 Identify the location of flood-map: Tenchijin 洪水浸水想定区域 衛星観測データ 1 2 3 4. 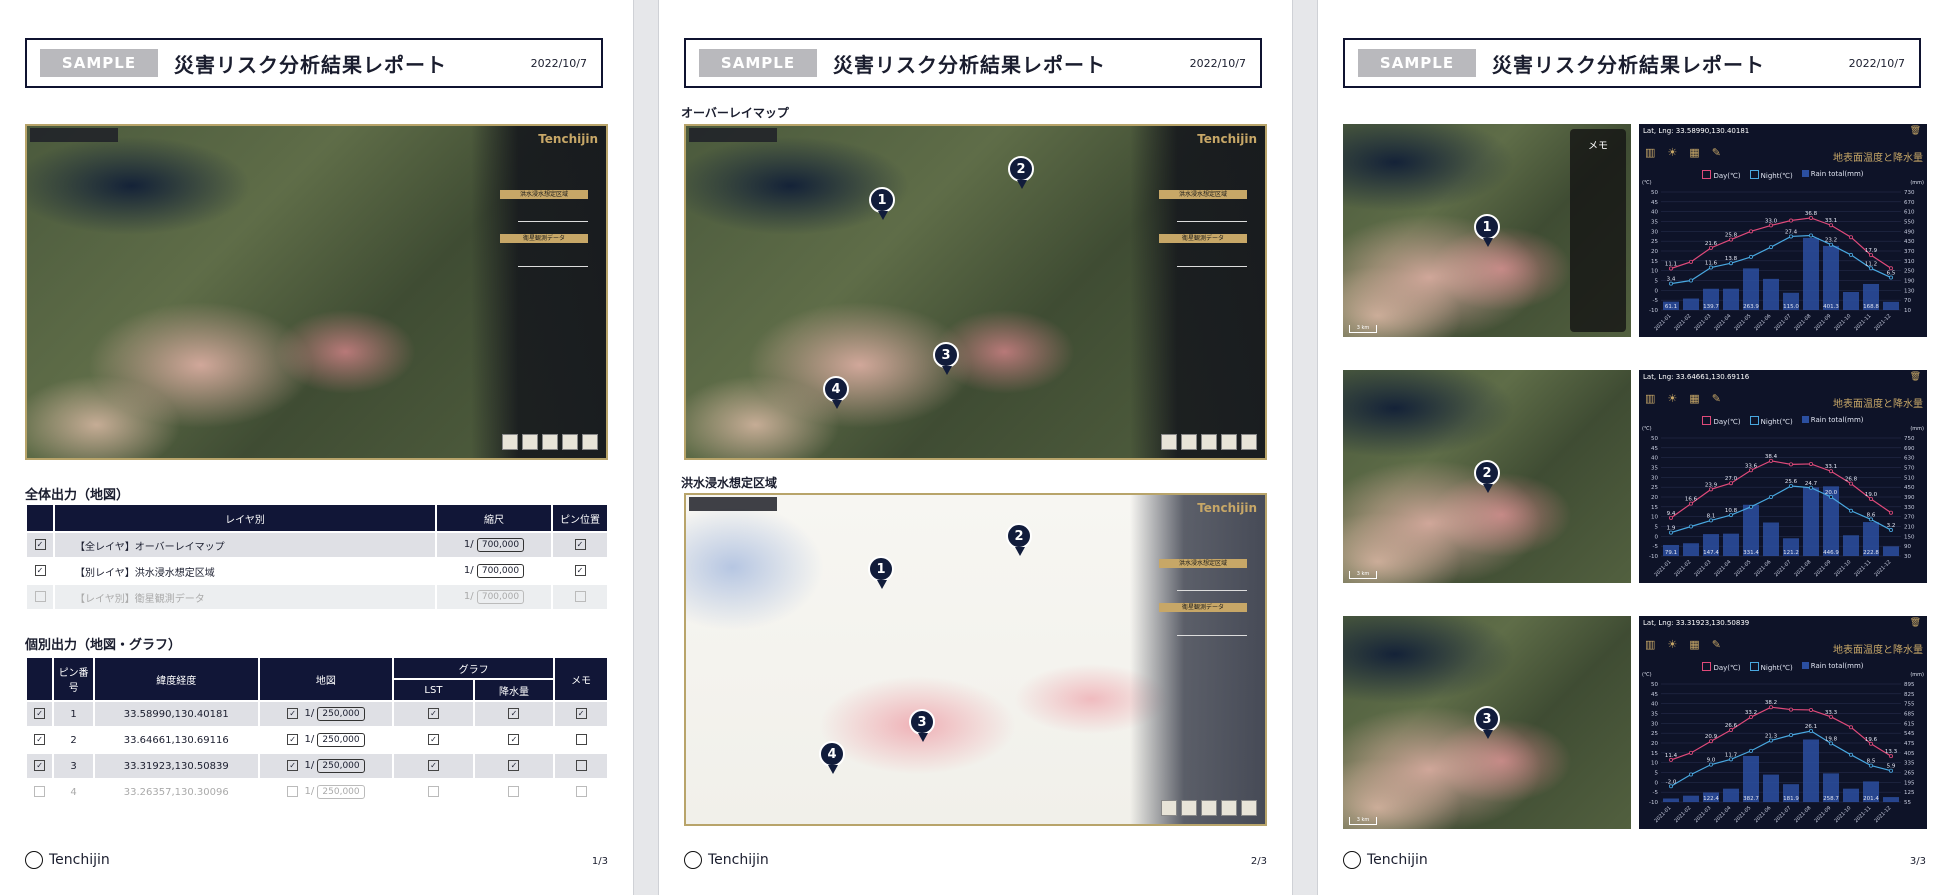
(975, 659).